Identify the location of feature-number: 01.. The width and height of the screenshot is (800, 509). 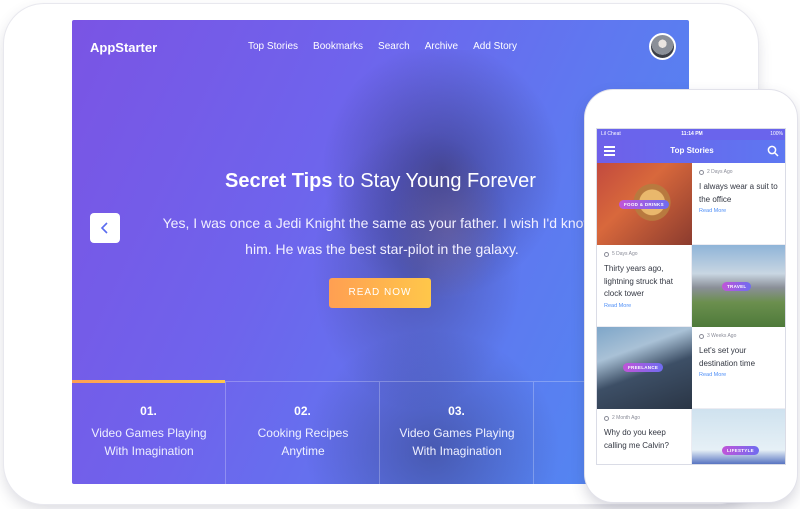
(148, 411).